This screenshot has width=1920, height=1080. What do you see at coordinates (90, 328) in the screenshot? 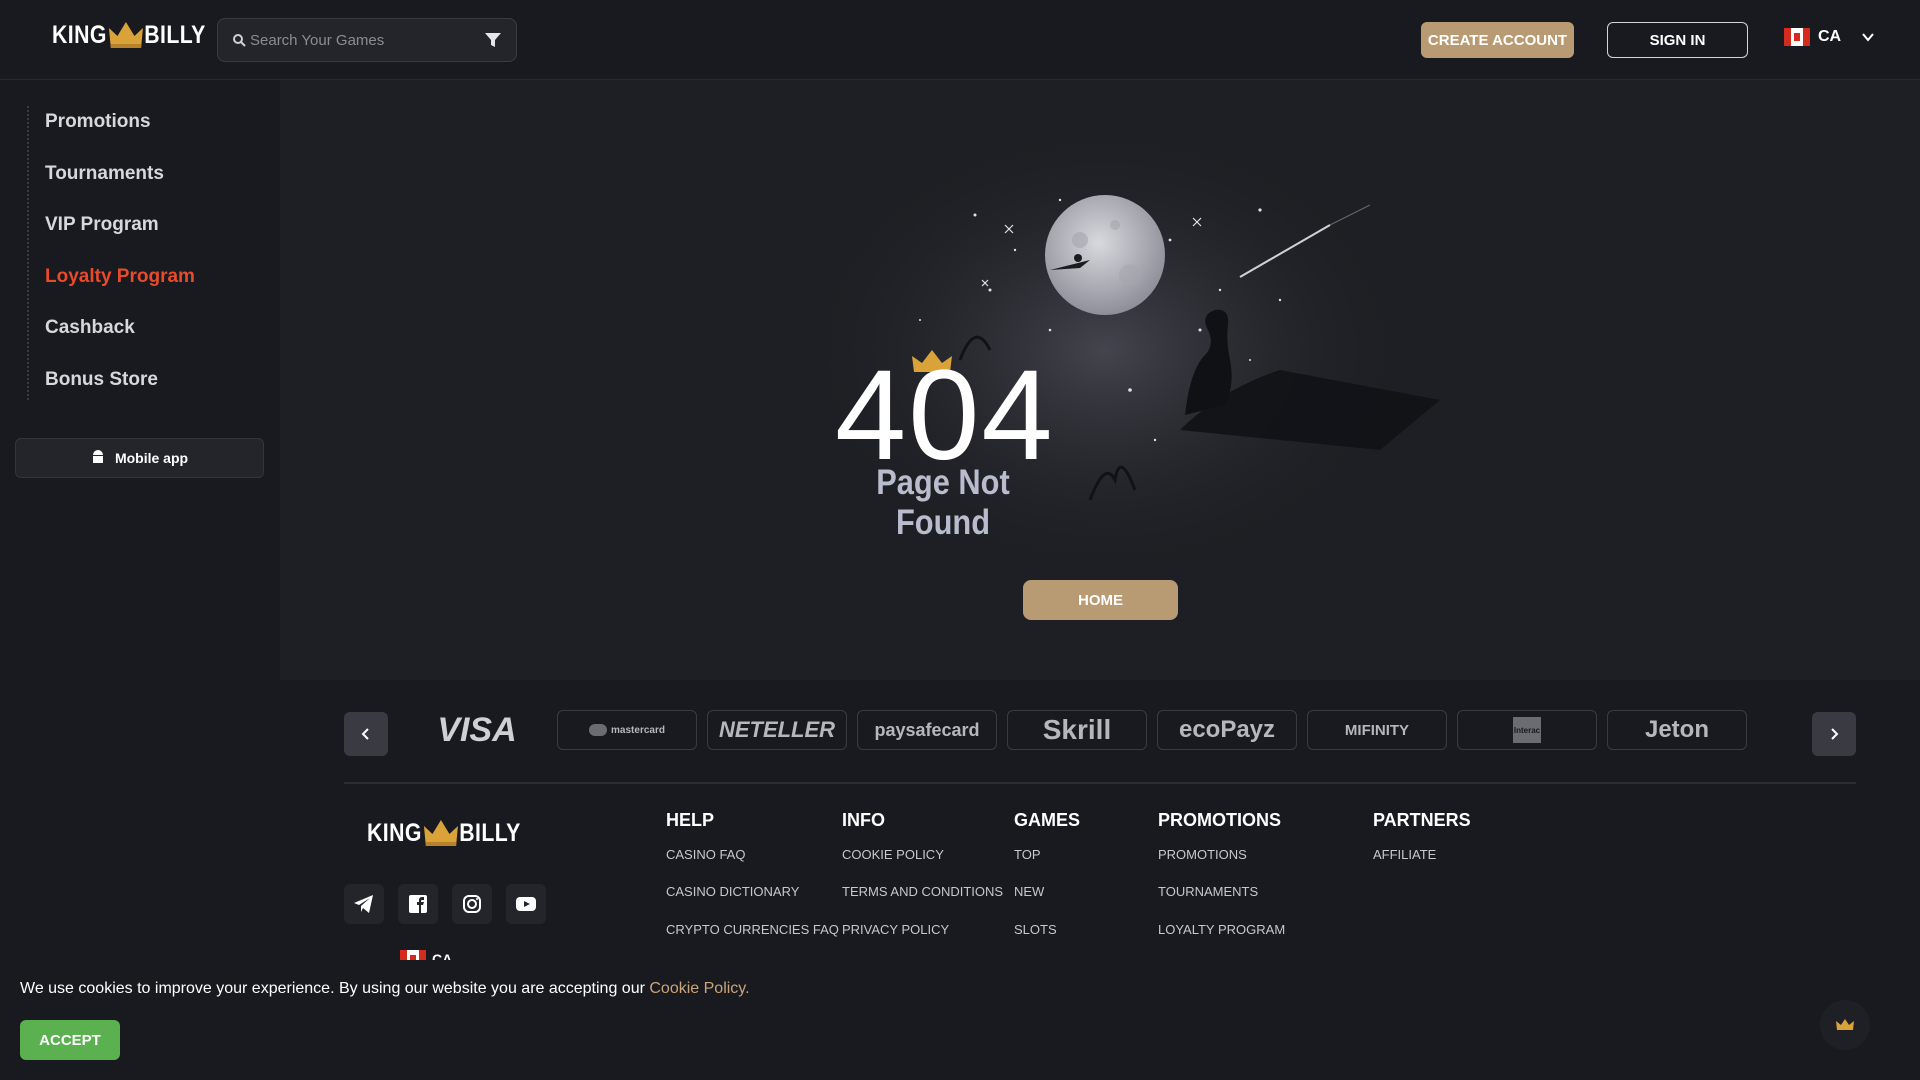
I see `sidebar-item-cashback: Cashback` at bounding box center [90, 328].